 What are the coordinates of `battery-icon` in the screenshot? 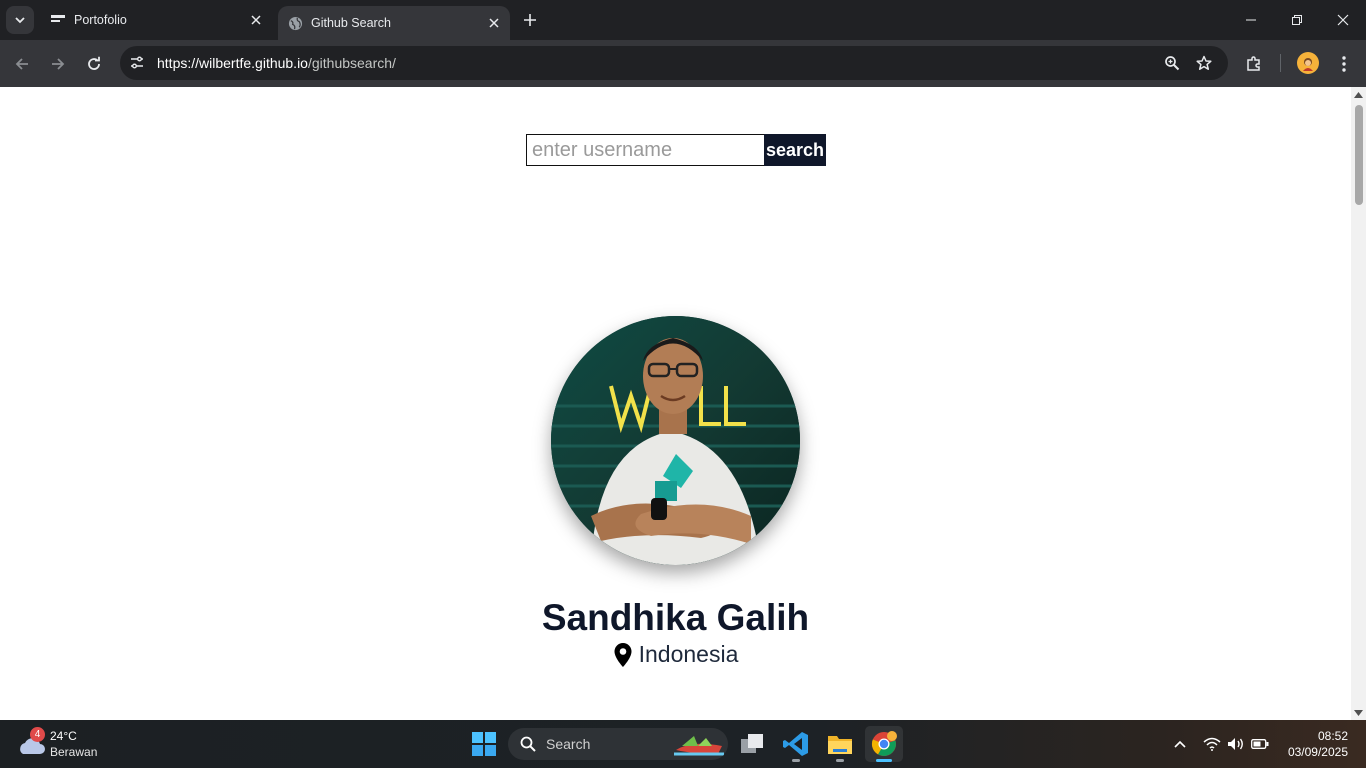 It's located at (1260, 744).